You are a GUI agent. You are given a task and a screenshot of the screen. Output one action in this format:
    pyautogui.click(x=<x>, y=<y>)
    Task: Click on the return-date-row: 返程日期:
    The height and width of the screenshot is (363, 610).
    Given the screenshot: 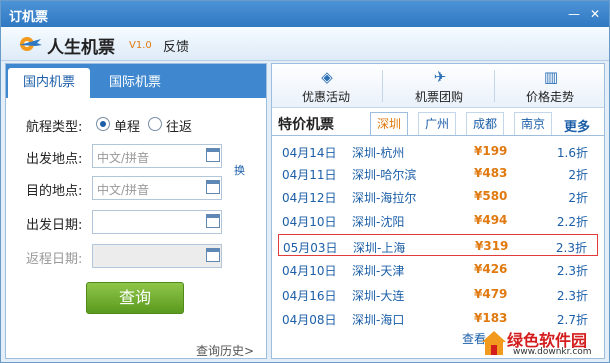 What is the action you would take?
    pyautogui.click(x=141, y=256)
    